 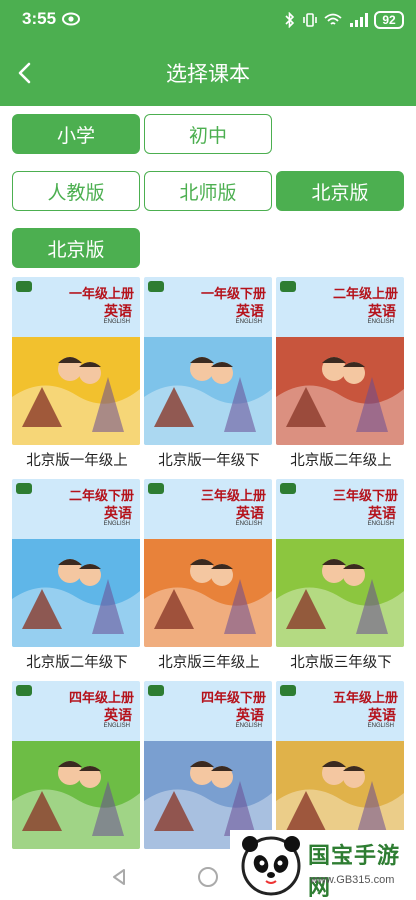 I want to click on book-card: 二年级下册英语 ENGLISH 北京版二年级下, so click(x=76, y=577).